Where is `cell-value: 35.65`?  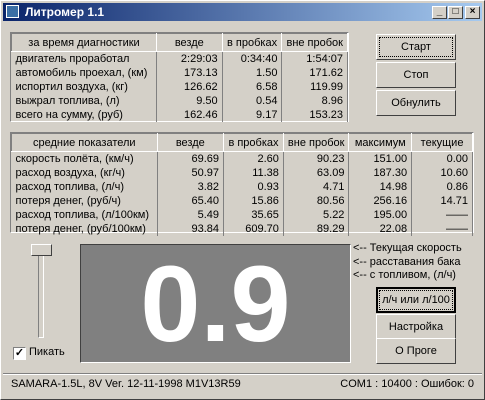
cell-value: 35.65 is located at coordinates (253, 215).